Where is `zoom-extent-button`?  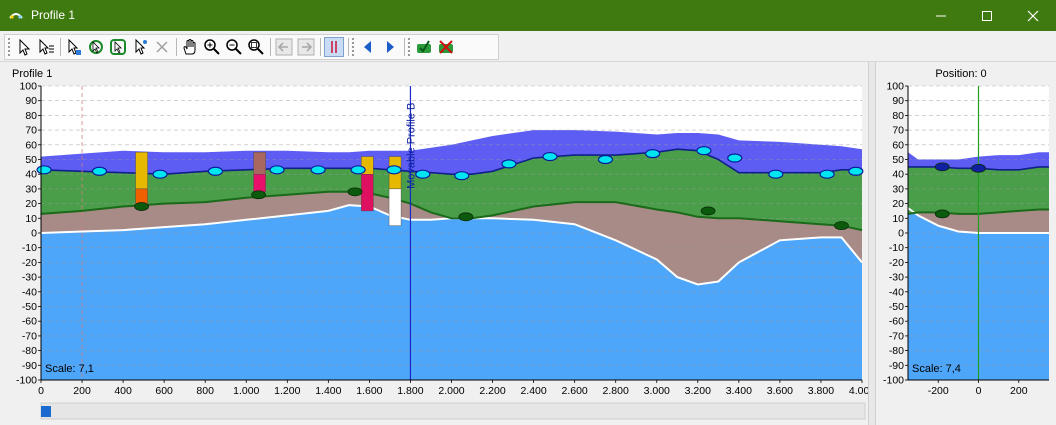
zoom-extent-button is located at coordinates (256, 47).